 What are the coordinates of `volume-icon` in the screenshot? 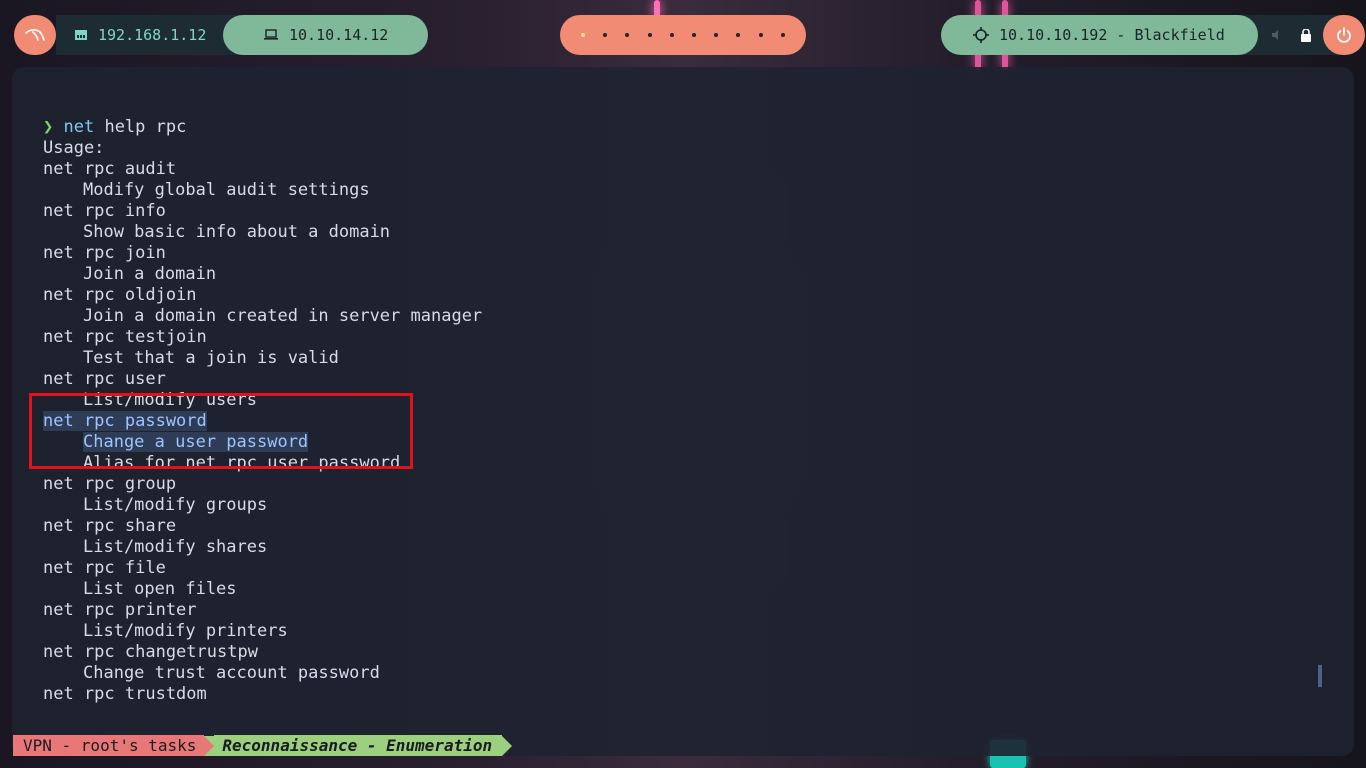 It's located at (1278, 35).